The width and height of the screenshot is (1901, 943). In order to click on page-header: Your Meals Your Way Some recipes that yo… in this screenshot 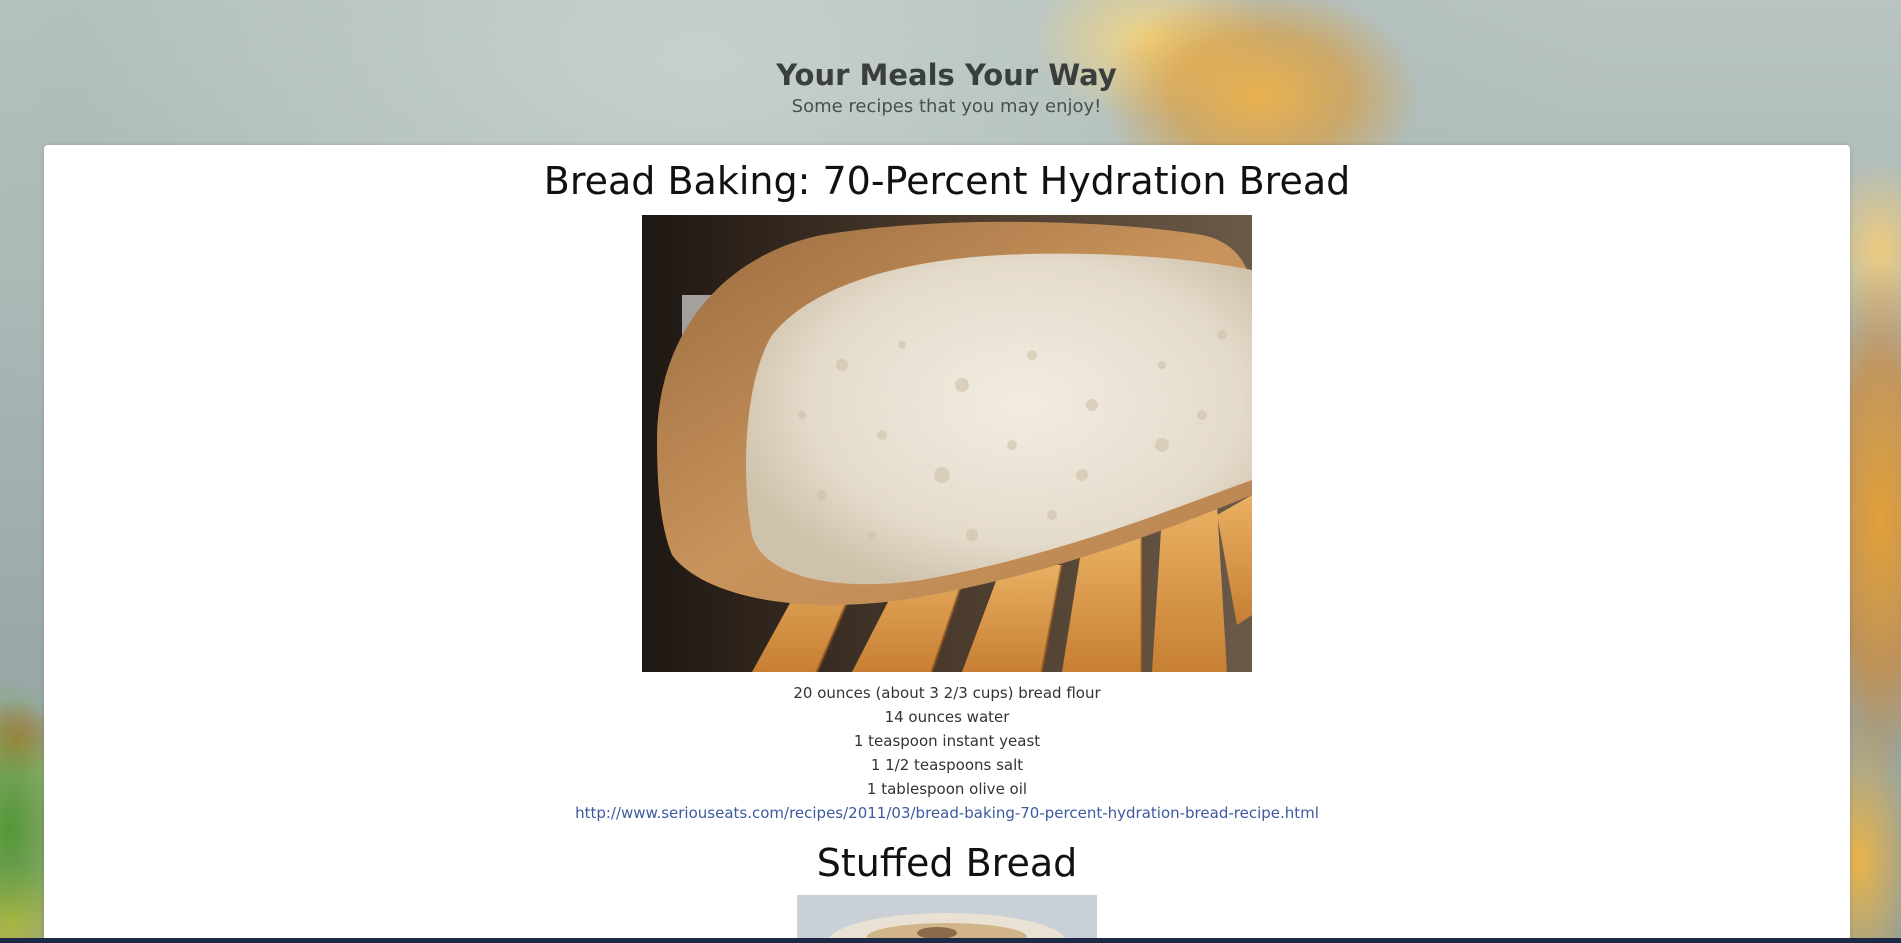, I will do `click(946, 87)`.